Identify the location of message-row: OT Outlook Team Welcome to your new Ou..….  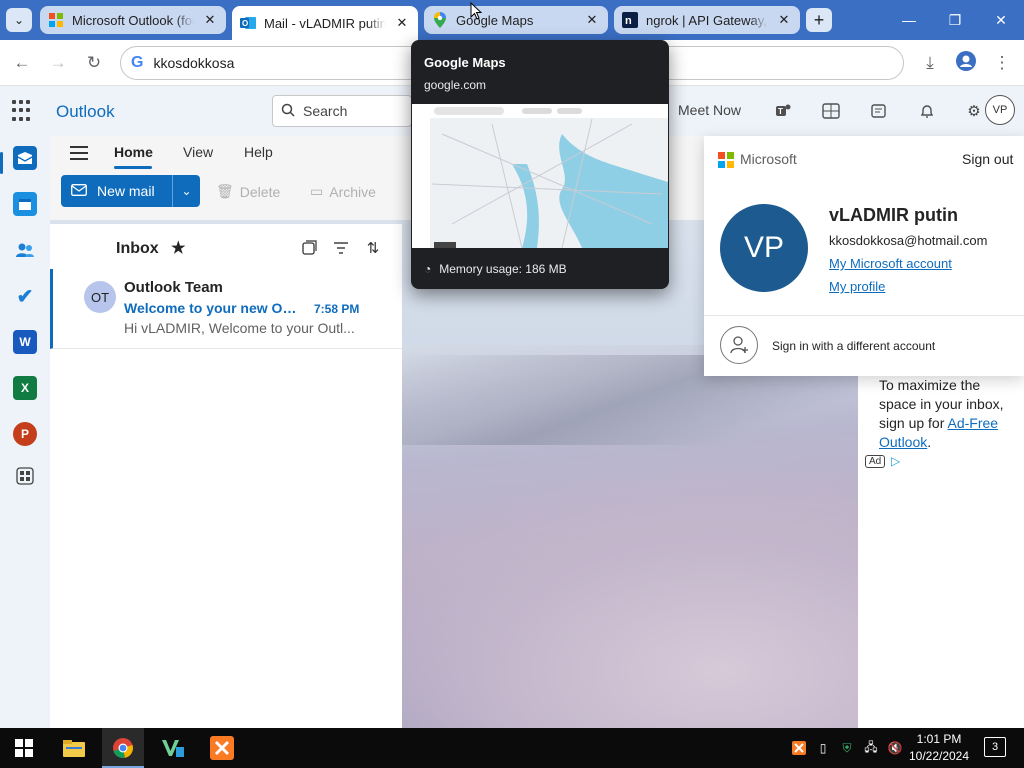
(226, 309).